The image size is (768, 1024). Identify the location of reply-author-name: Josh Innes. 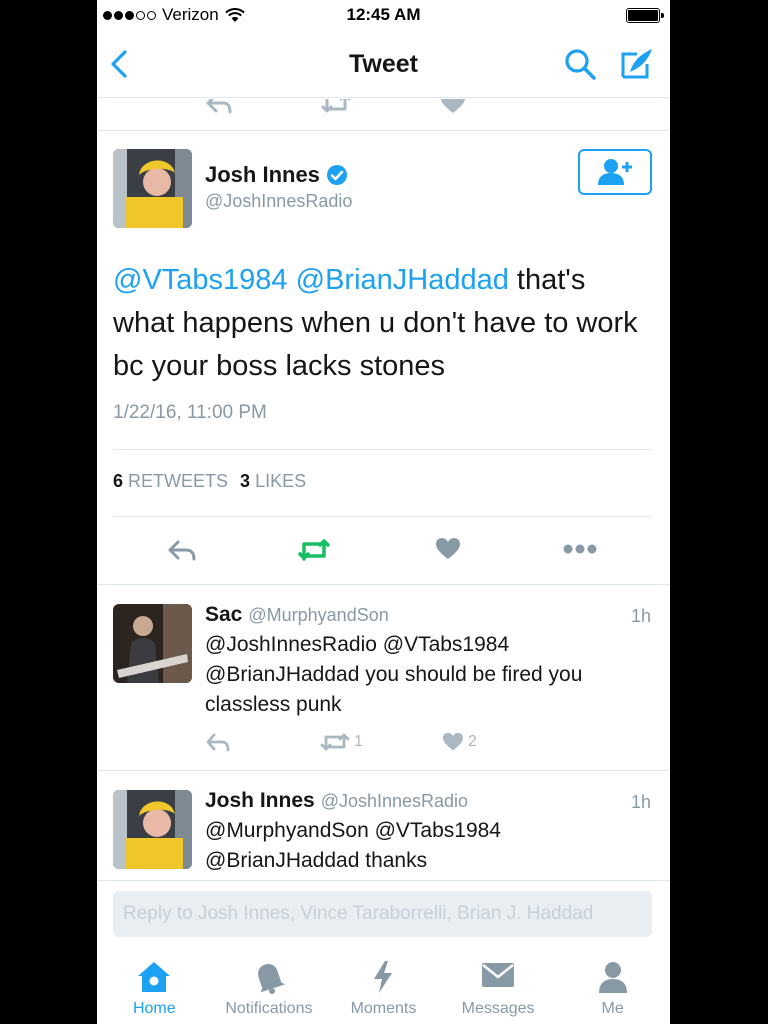
(260, 801).